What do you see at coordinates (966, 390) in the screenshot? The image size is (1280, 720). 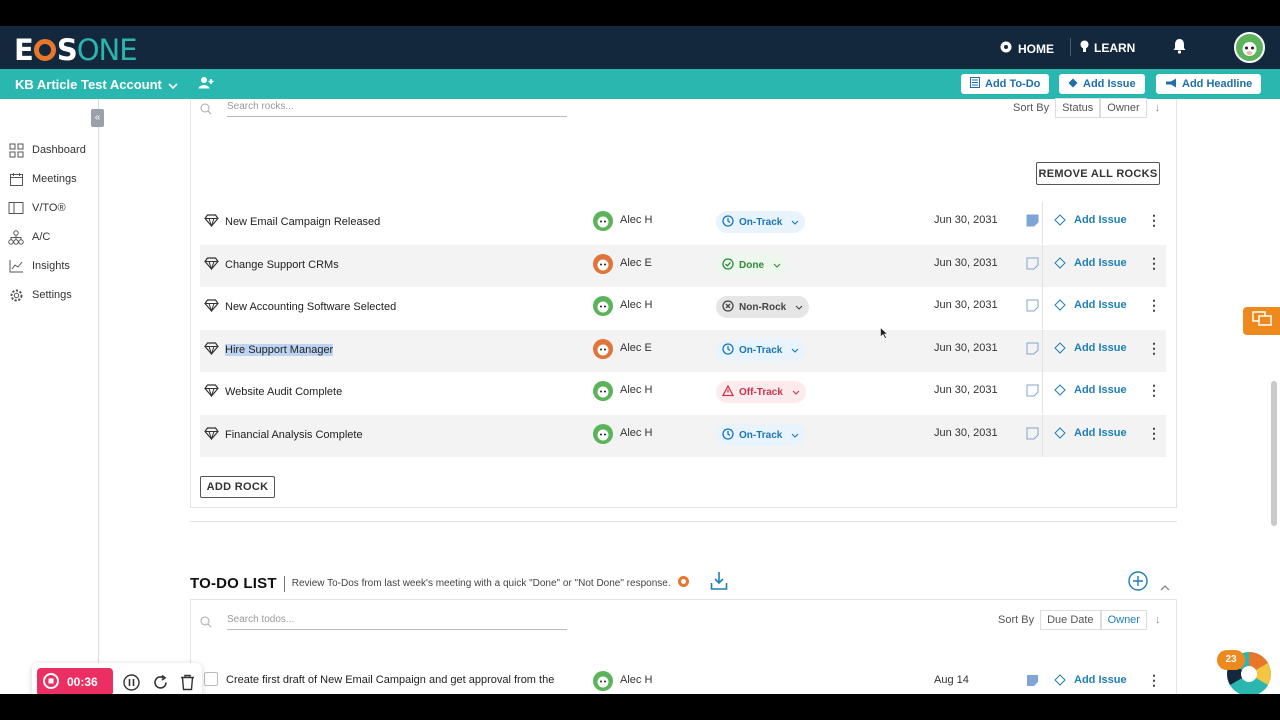 I see `due-date: Jun 30, 2031` at bounding box center [966, 390].